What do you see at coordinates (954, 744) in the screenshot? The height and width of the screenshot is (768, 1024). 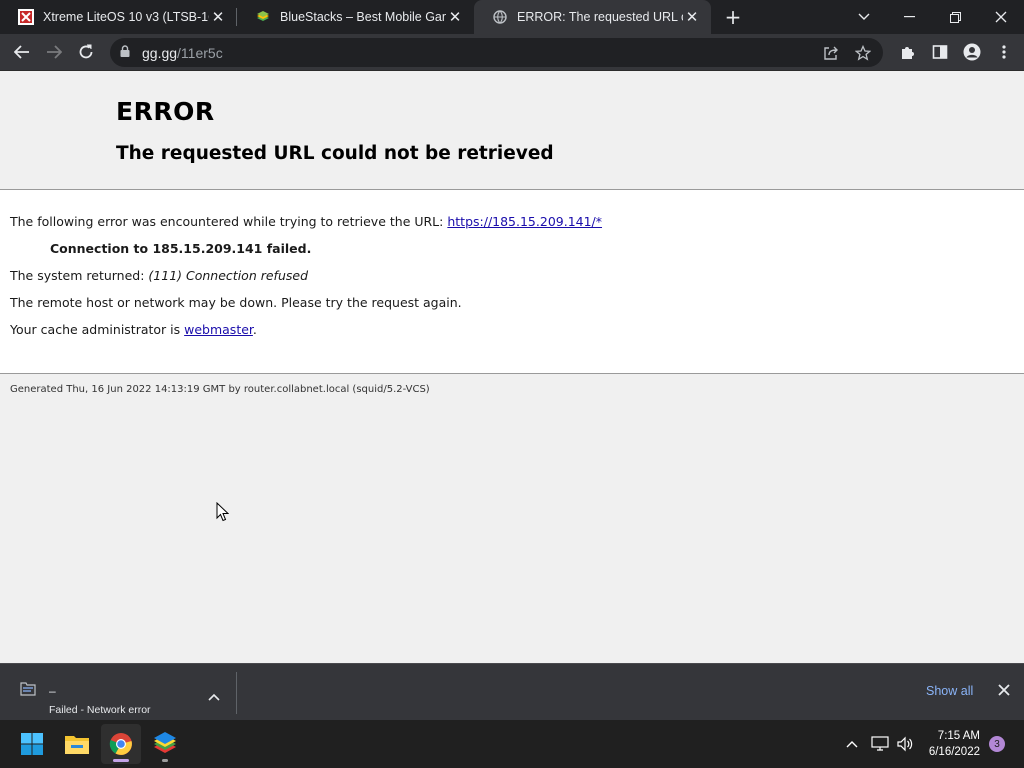 I see `system-clock: 7:15 AM 6/16/2022` at bounding box center [954, 744].